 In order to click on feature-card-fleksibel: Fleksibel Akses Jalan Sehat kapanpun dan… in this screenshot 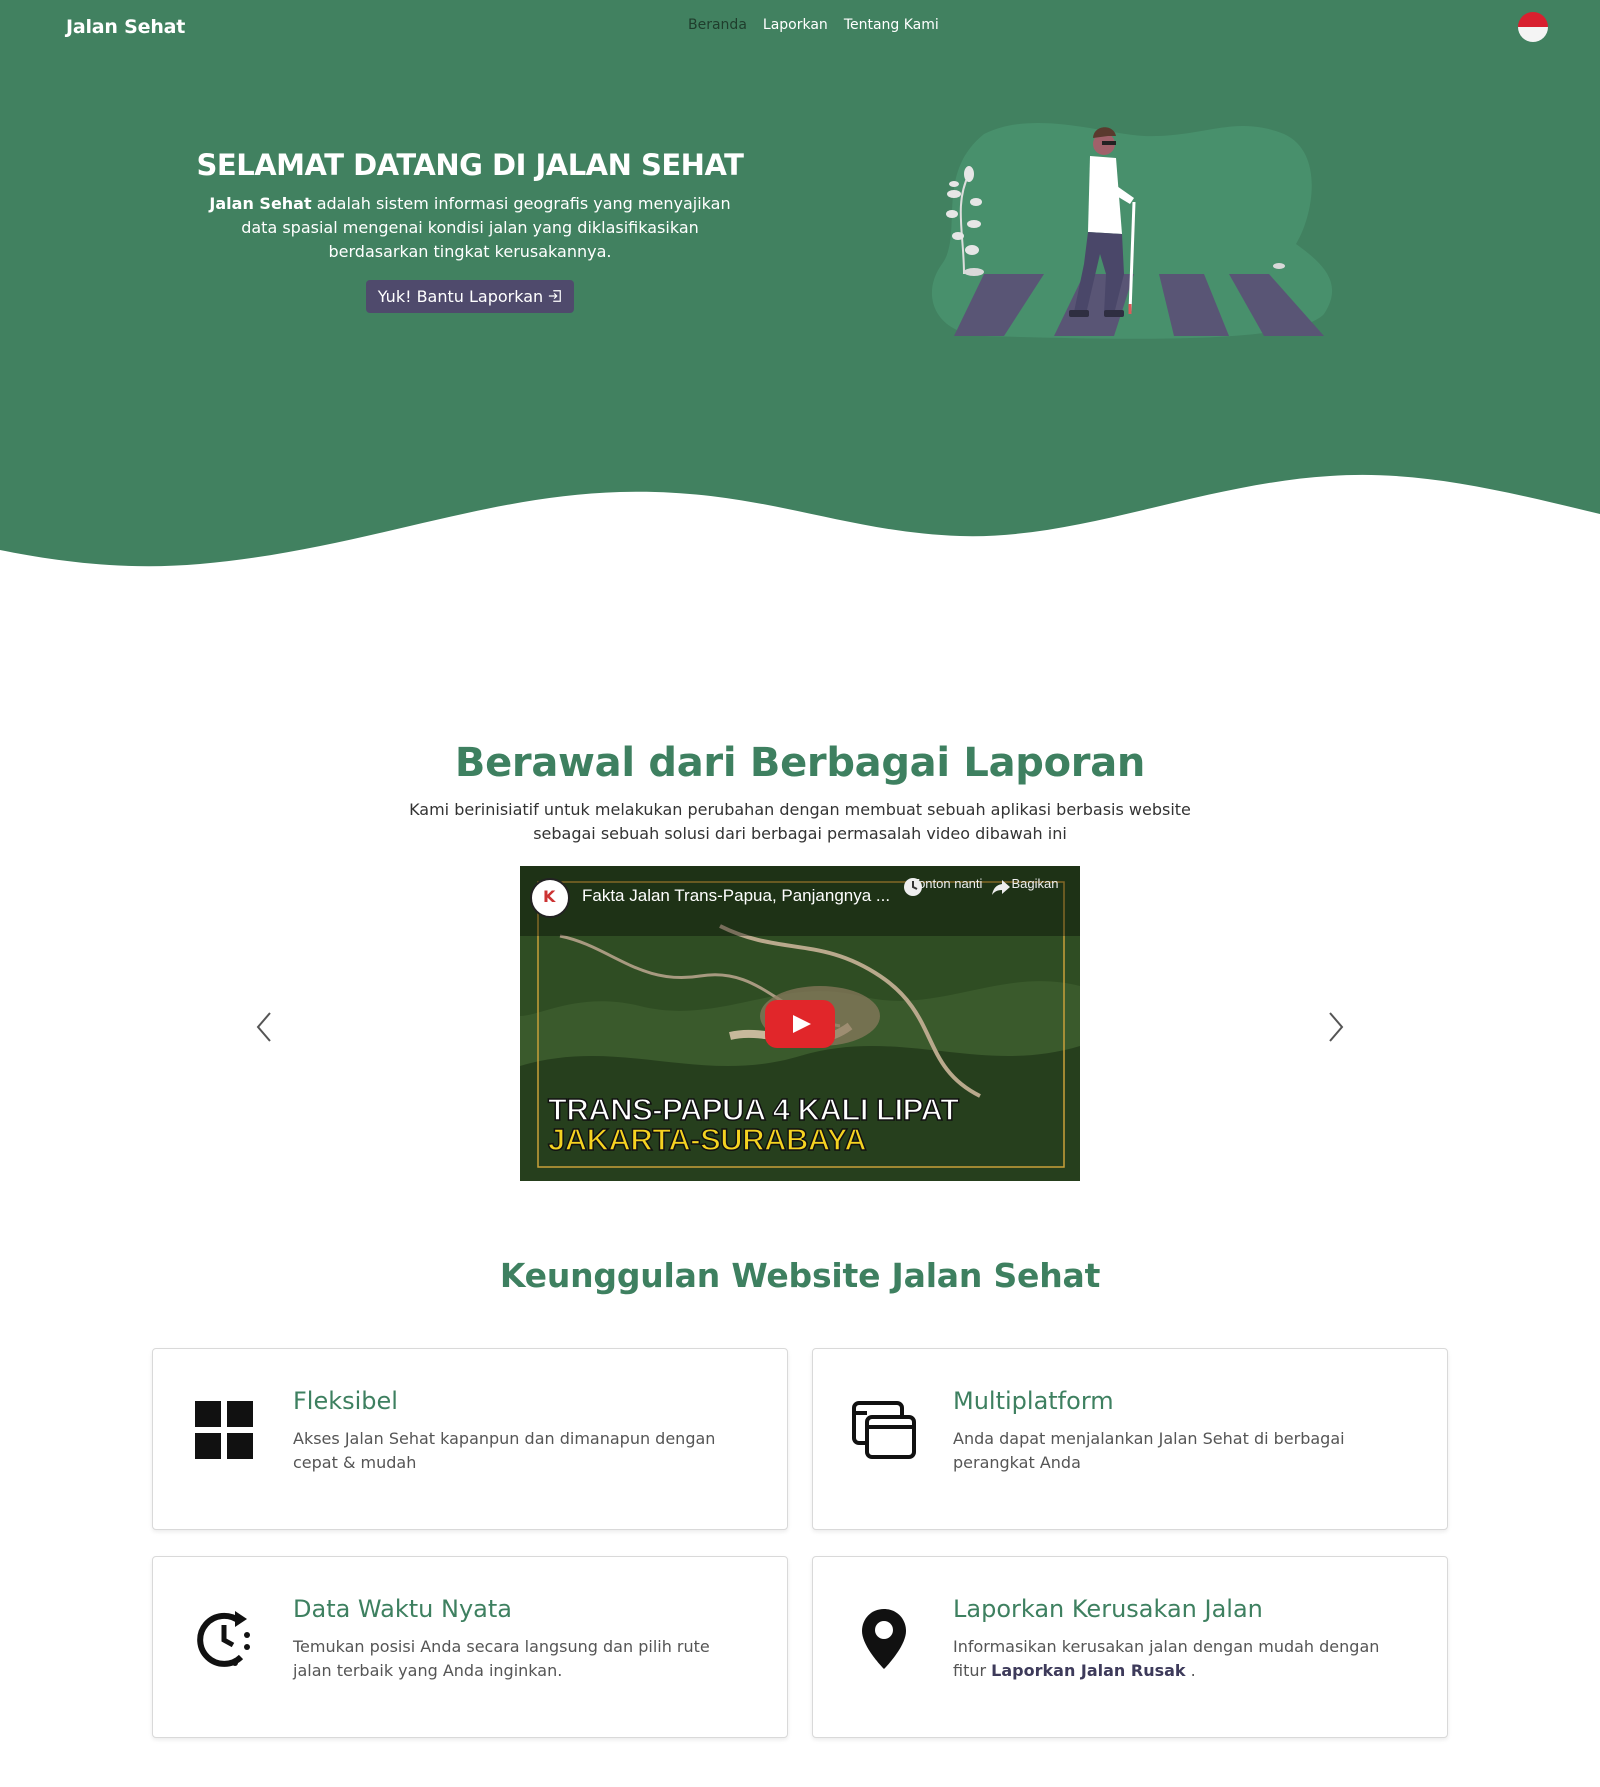, I will do `click(470, 1439)`.